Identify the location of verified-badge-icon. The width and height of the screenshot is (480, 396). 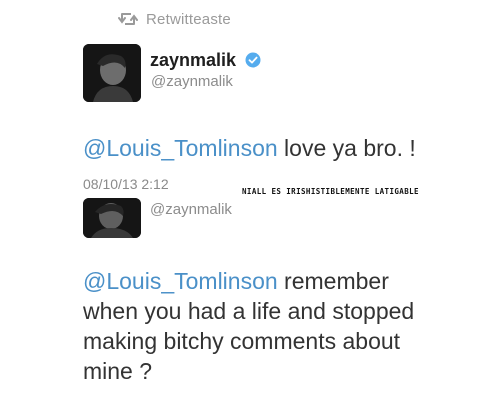
(253, 60).